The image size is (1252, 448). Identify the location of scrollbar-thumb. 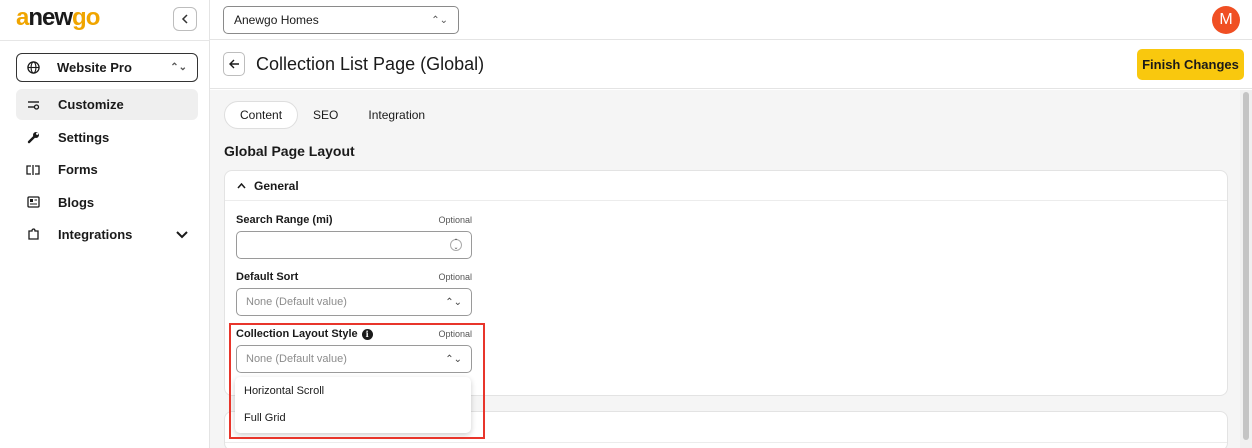
(1246, 266).